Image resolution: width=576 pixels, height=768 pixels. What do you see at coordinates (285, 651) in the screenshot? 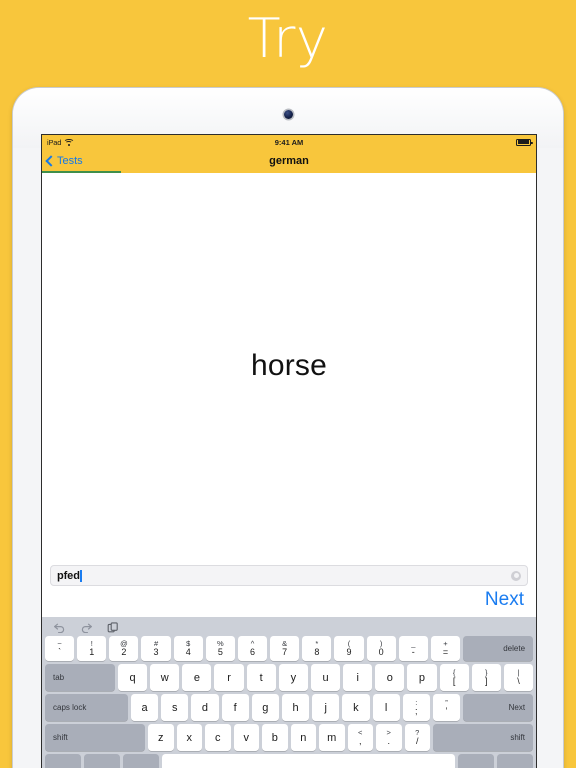
I see `key-bottom-label: 7` at bounding box center [285, 651].